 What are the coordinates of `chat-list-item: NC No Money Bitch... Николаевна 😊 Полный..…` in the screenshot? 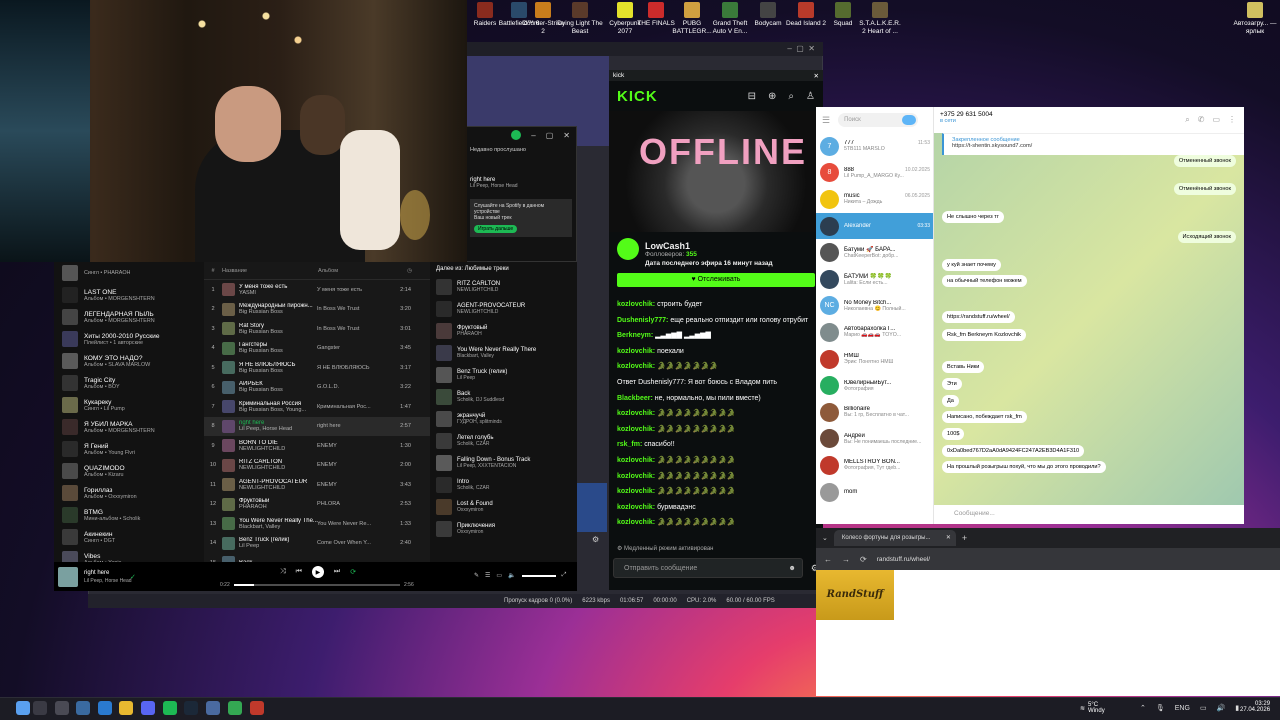 It's located at (874, 306).